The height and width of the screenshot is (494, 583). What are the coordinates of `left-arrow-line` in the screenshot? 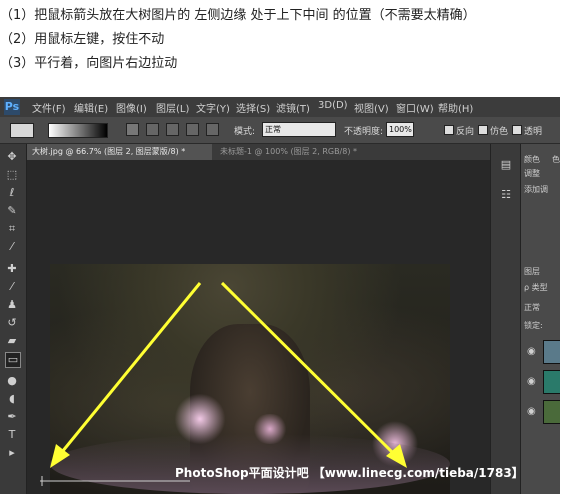 It's located at (131, 367).